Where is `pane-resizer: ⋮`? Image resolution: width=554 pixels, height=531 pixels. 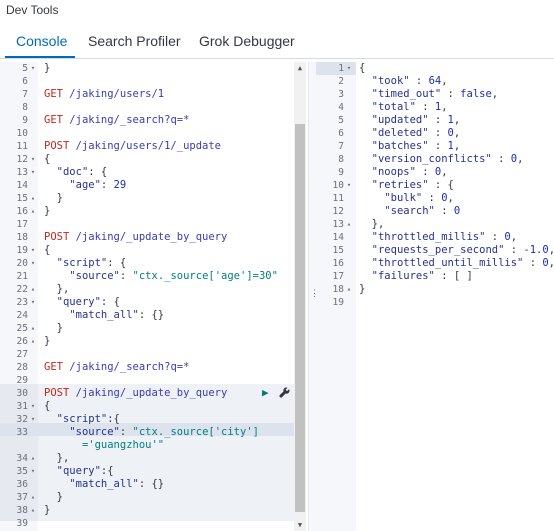
pane-resizer: ⋮ is located at coordinates (313, 296).